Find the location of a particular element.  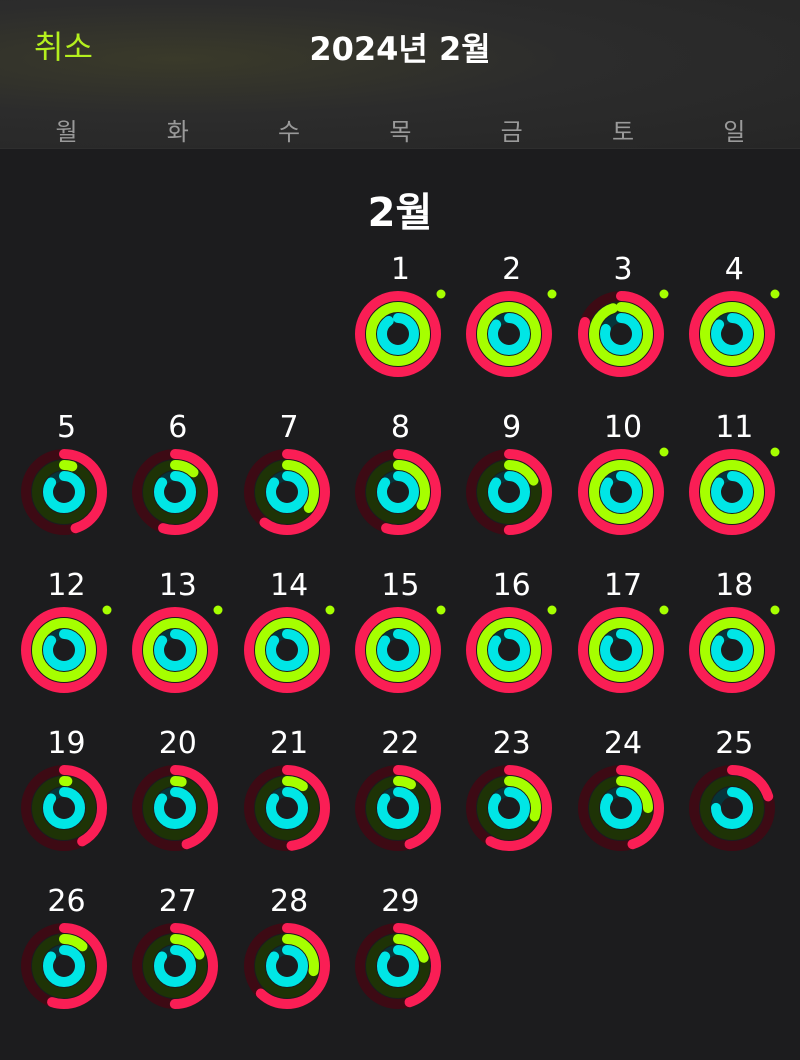

day-number: 23 is located at coordinates (511, 743).